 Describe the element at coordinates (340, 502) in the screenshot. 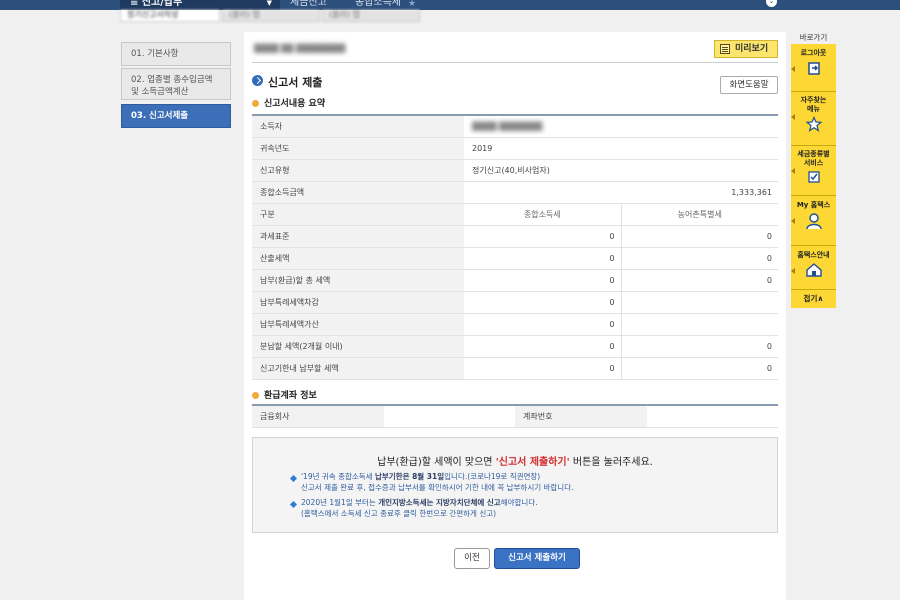

I see `line3a: 2020년 1월1일 부터는` at that location.